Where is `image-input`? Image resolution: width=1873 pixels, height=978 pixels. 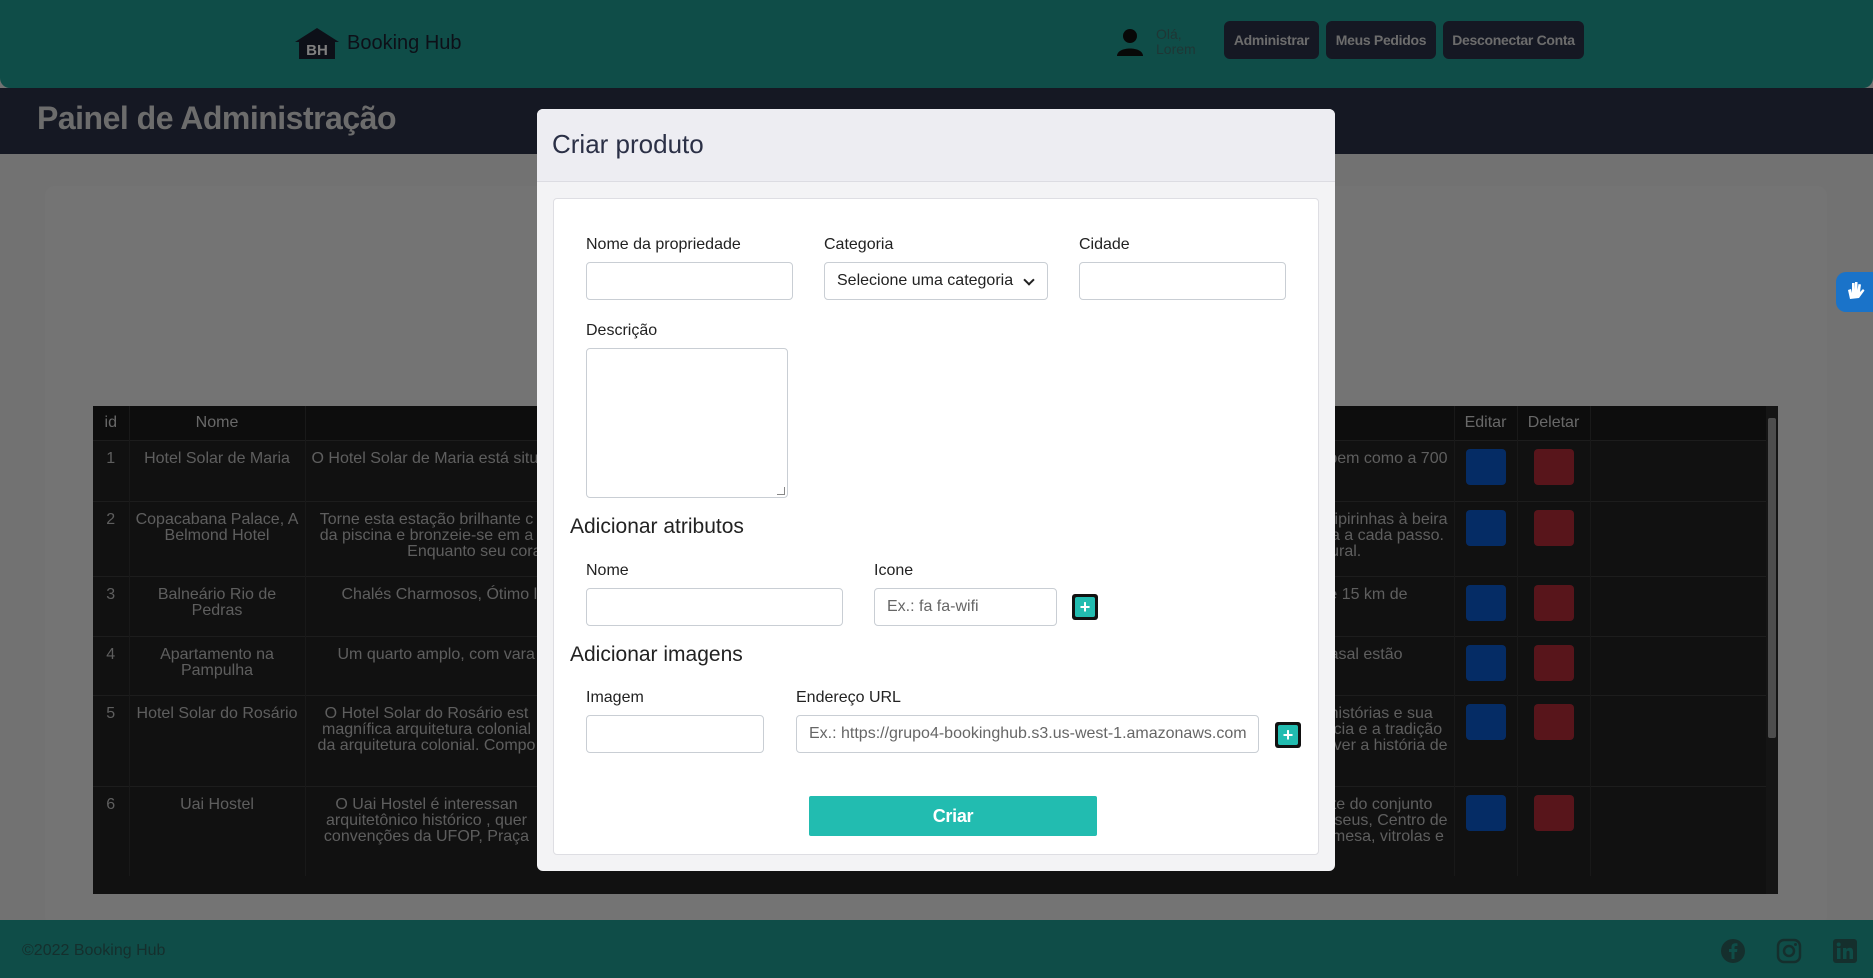 image-input is located at coordinates (675, 734).